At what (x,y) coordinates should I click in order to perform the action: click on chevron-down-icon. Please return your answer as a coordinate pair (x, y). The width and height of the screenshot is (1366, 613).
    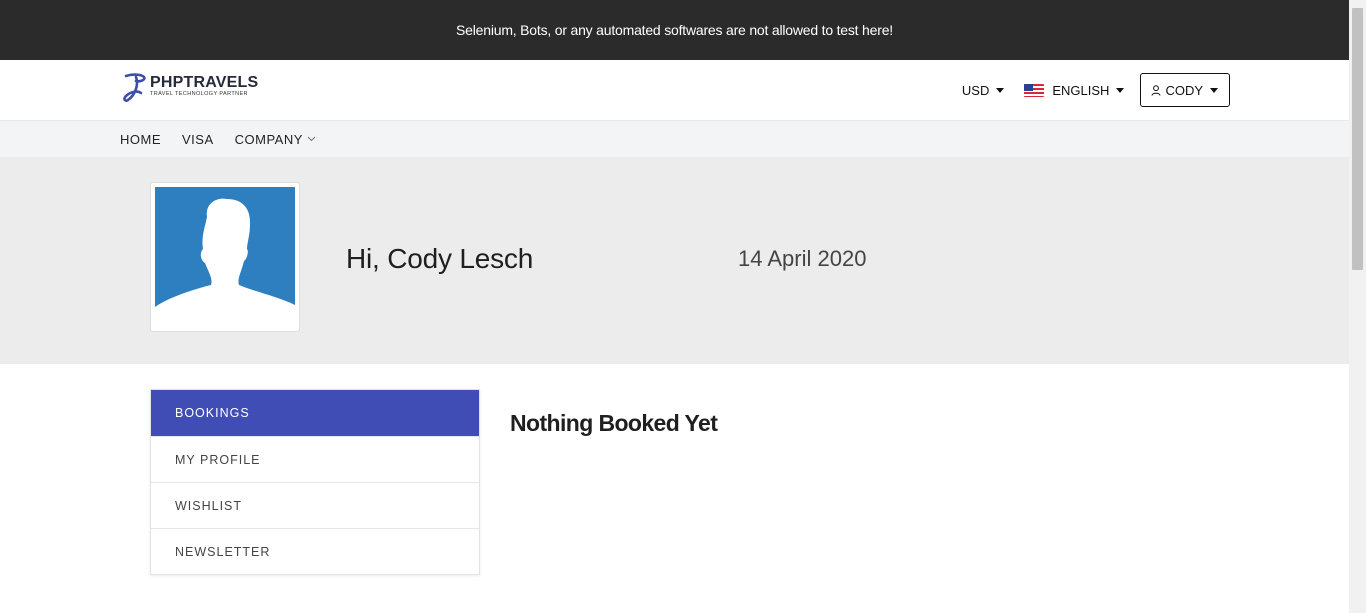
    Looking at the image, I should click on (311, 139).